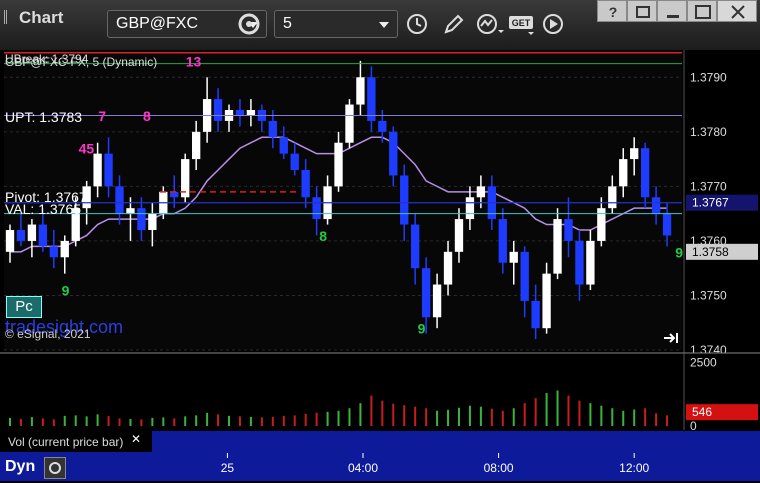 Image resolution: width=760 pixels, height=483 pixels. I want to click on help-icon: ?, so click(612, 11).